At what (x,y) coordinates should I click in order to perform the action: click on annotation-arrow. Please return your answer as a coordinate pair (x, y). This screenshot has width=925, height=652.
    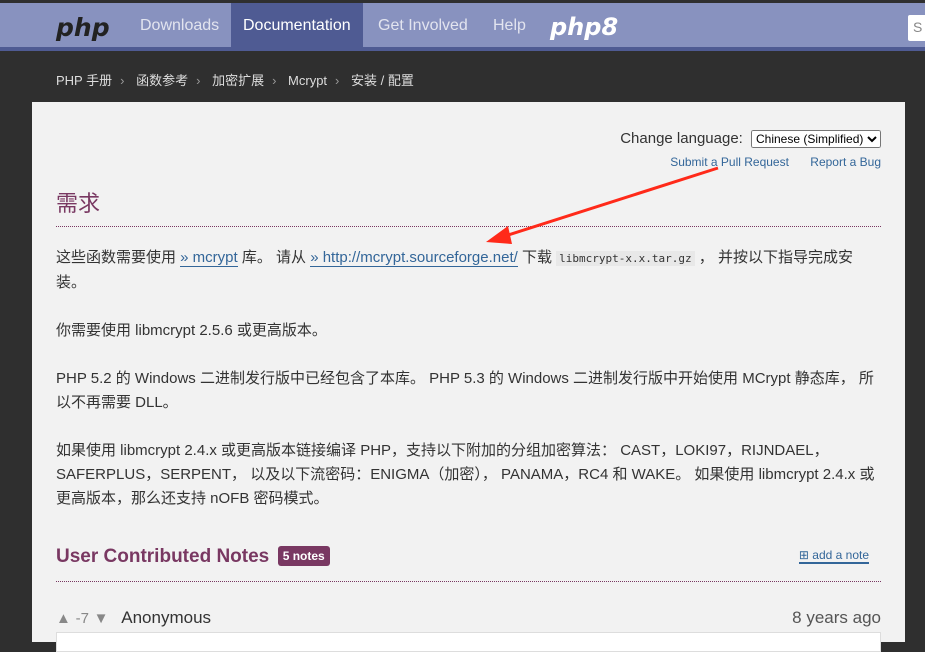
    Looking at the image, I should click on (602, 205).